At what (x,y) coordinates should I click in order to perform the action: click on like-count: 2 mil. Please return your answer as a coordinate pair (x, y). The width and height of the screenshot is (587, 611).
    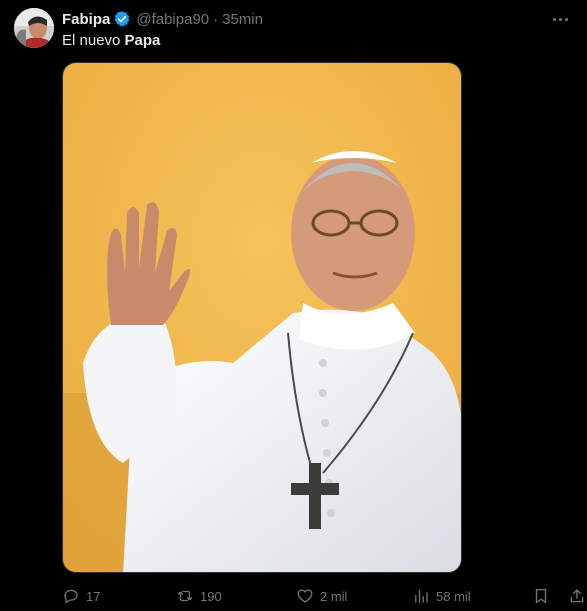
    Looking at the image, I should click on (334, 596).